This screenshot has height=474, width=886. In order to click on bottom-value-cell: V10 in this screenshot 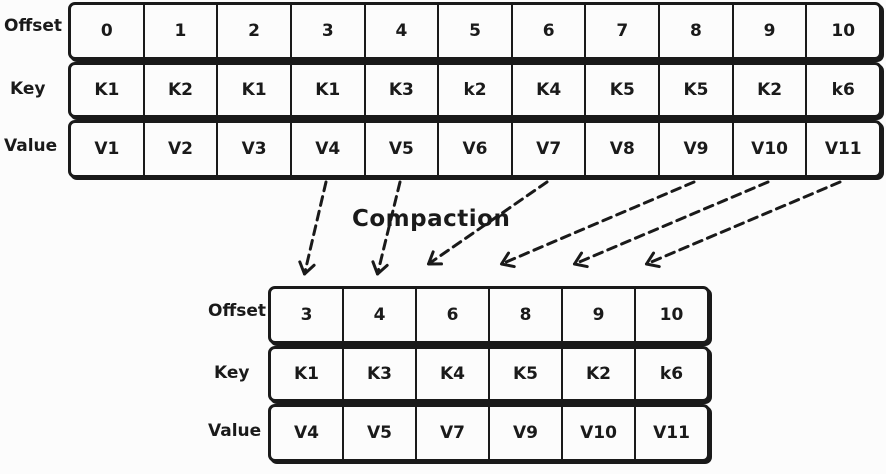, I will do `click(599, 433)`.